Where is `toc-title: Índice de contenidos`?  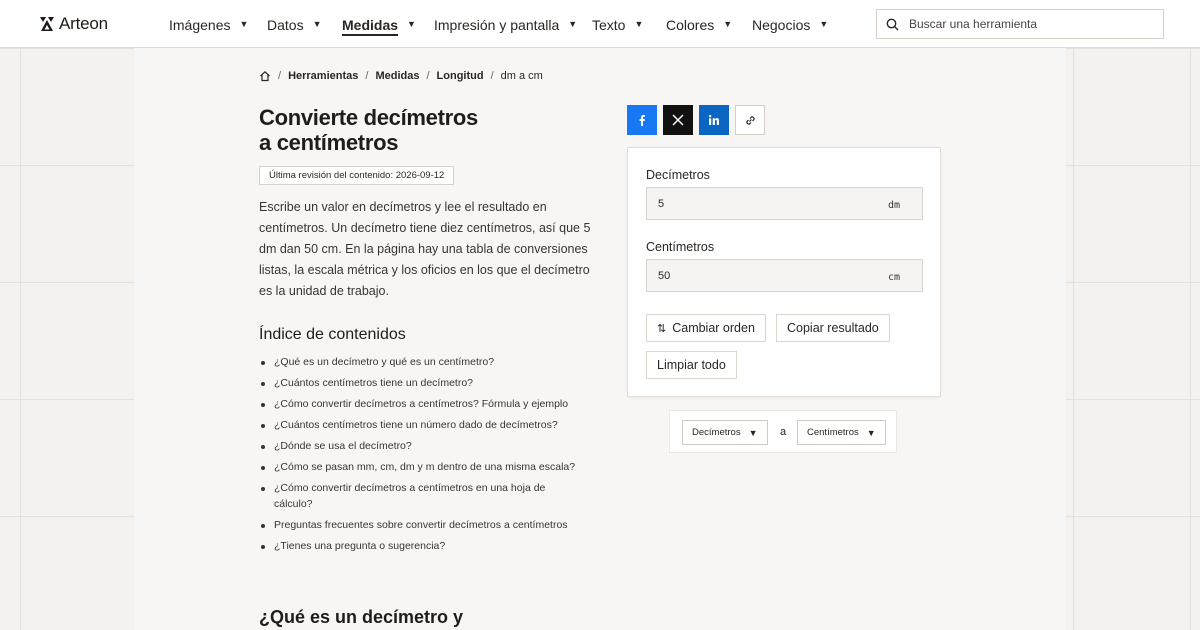
toc-title: Índice de contenidos is located at coordinates (332, 334).